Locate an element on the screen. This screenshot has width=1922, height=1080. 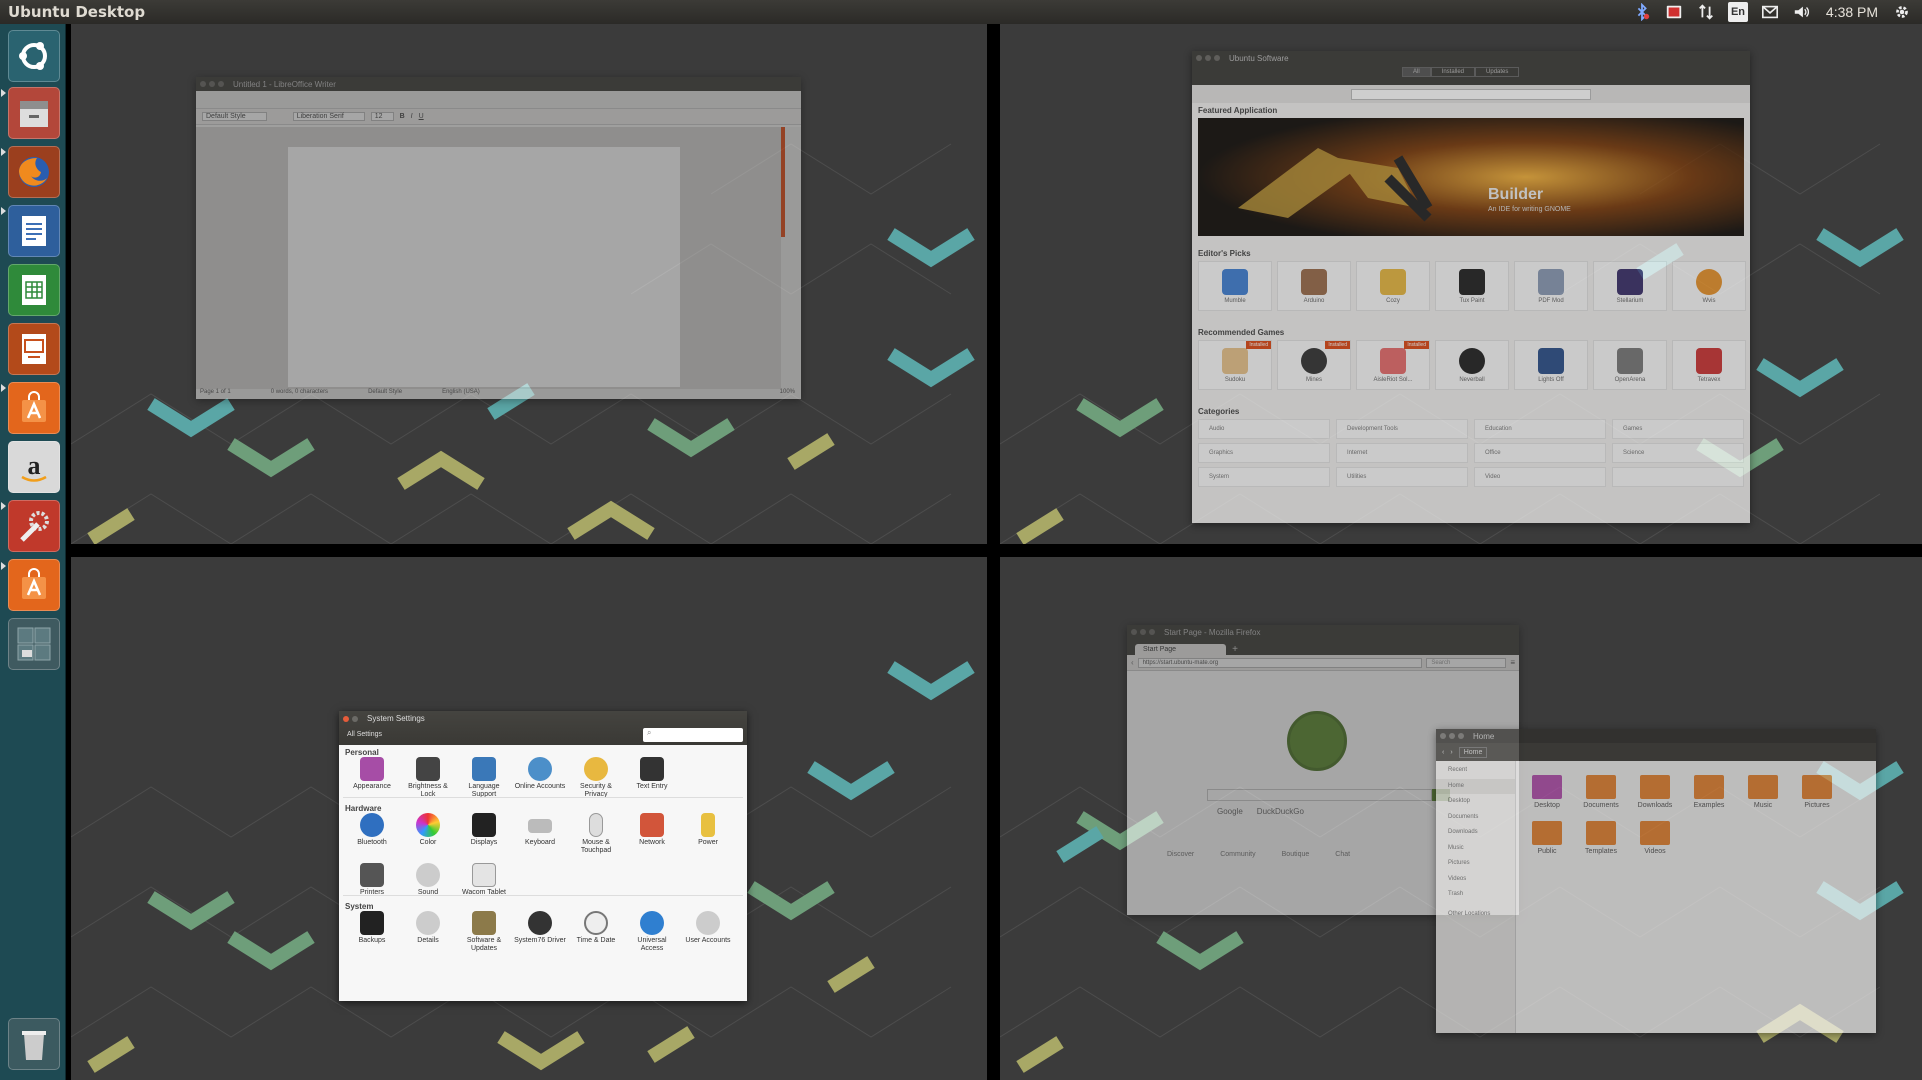
category-button: Education is located at coordinates (1540, 429).